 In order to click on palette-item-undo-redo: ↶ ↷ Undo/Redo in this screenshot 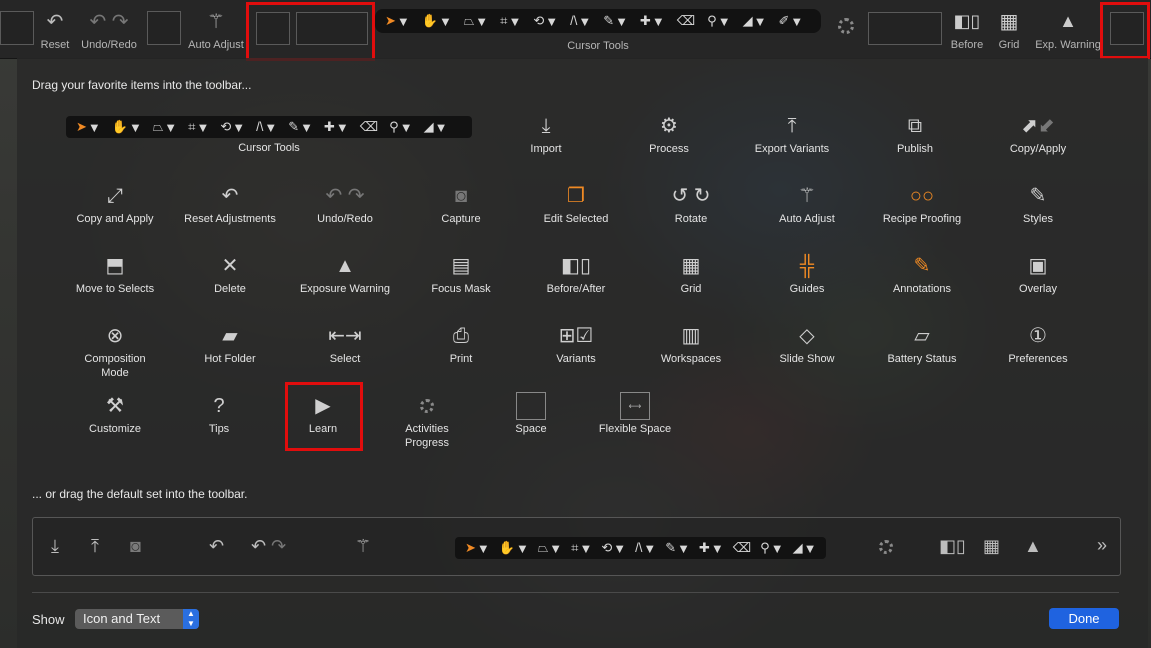, I will do `click(345, 204)`.